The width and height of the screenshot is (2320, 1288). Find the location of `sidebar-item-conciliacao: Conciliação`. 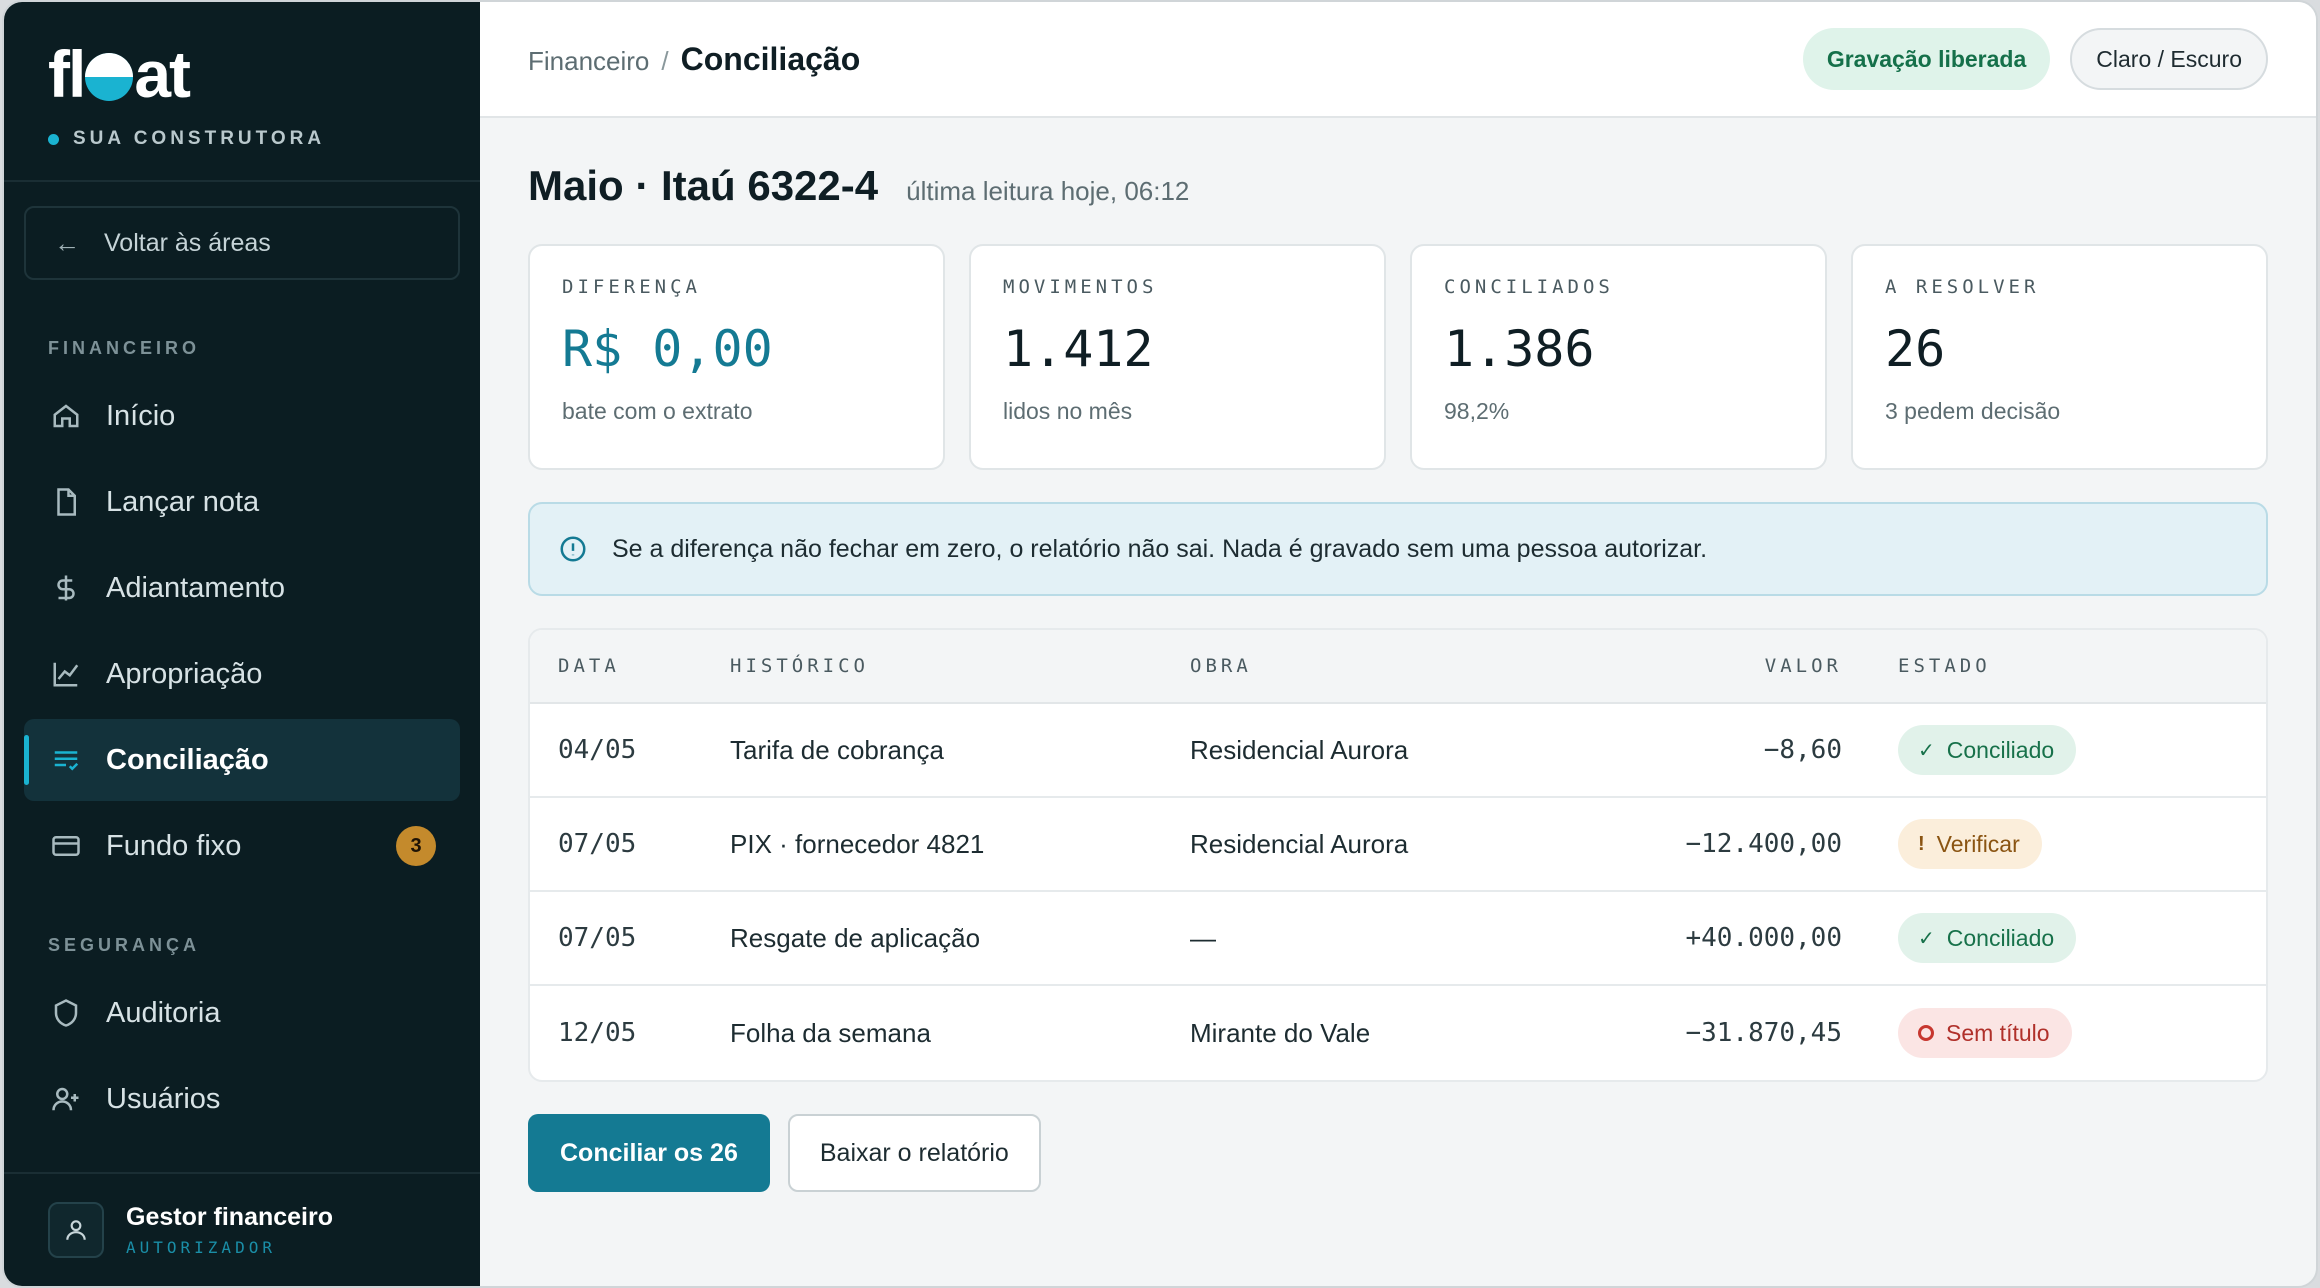

sidebar-item-conciliacao: Conciliação is located at coordinates (242, 760).